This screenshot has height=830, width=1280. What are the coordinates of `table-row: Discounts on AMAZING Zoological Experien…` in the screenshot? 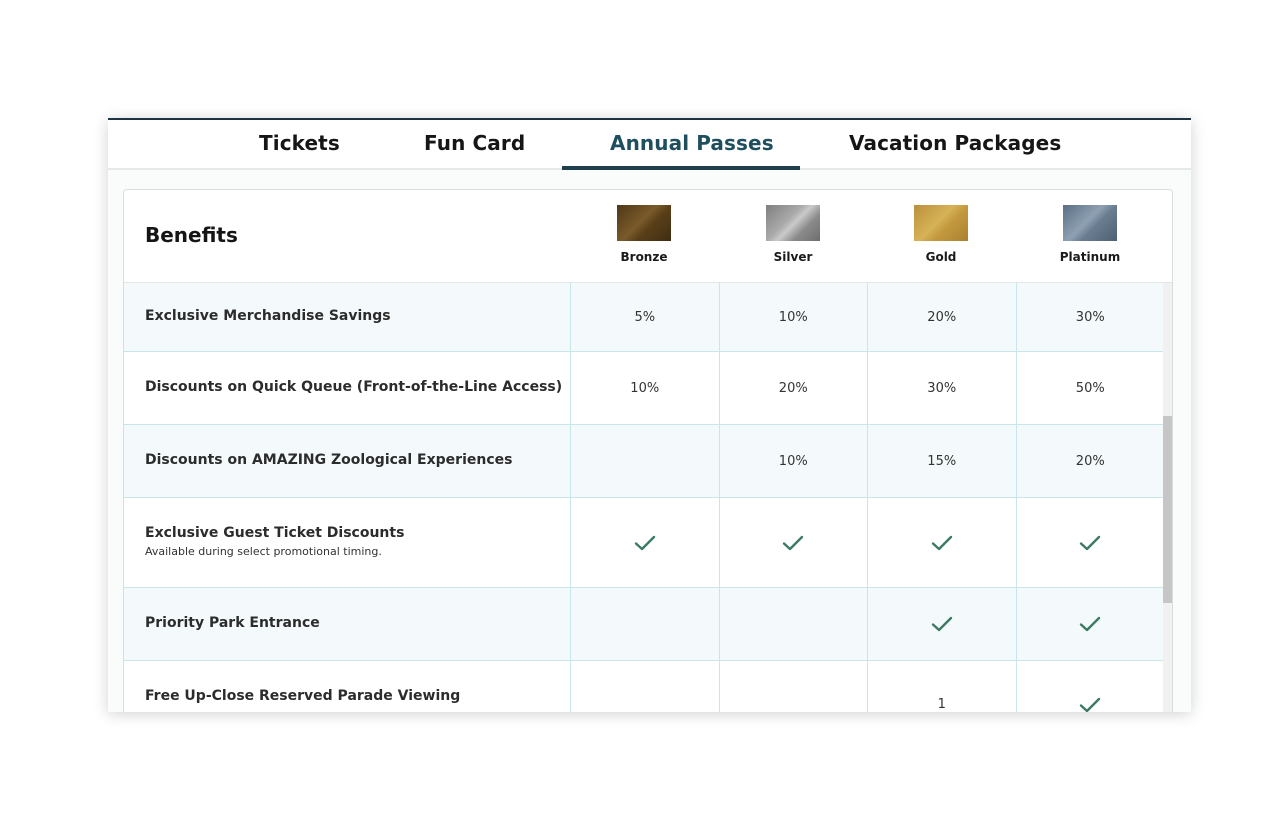 It's located at (644, 461).